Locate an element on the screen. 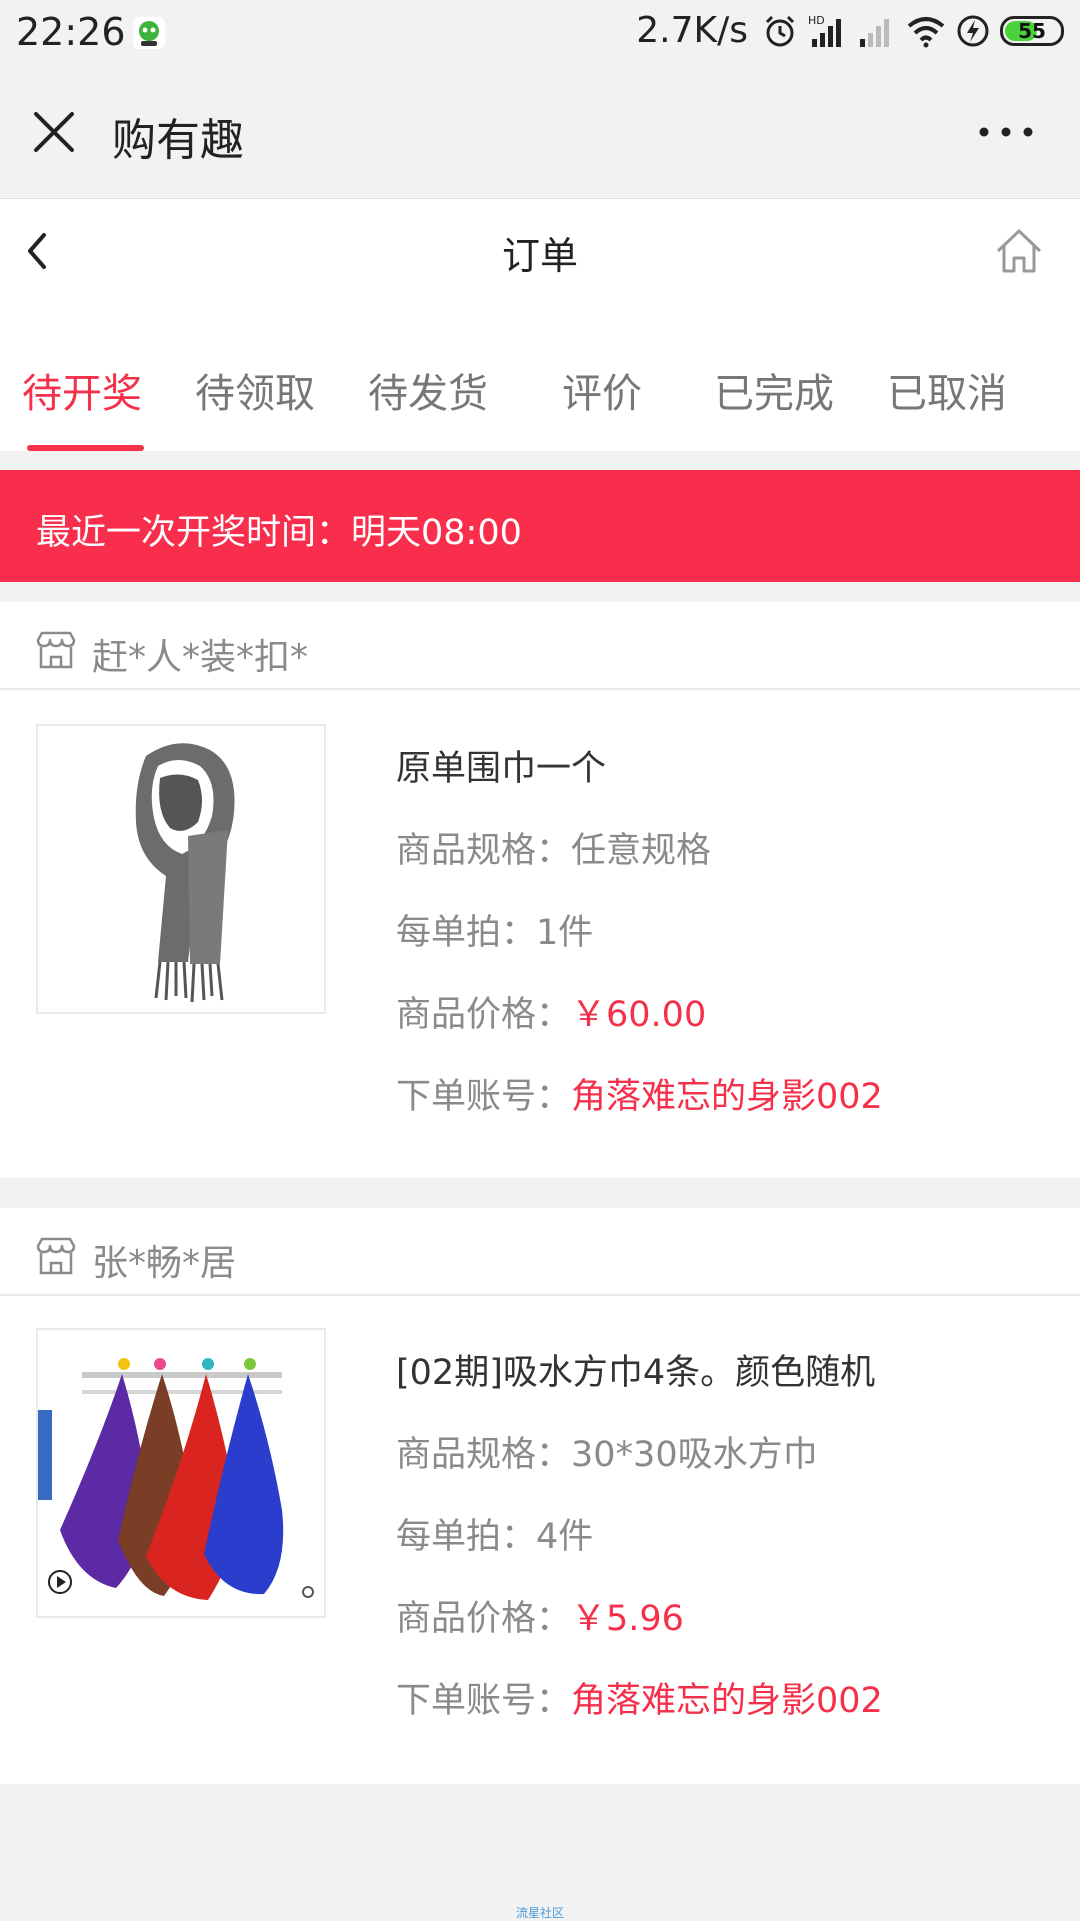 The image size is (1080, 1921). close-icon is located at coordinates (54, 132).